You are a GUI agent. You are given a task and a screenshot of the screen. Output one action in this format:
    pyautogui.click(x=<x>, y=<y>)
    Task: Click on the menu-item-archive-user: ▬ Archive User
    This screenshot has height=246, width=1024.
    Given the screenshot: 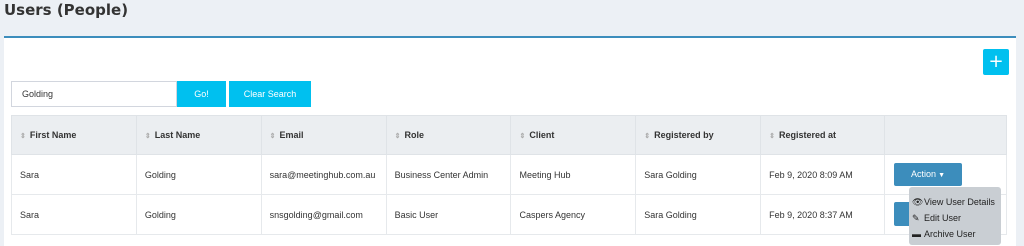 What is the action you would take?
    pyautogui.click(x=955, y=234)
    